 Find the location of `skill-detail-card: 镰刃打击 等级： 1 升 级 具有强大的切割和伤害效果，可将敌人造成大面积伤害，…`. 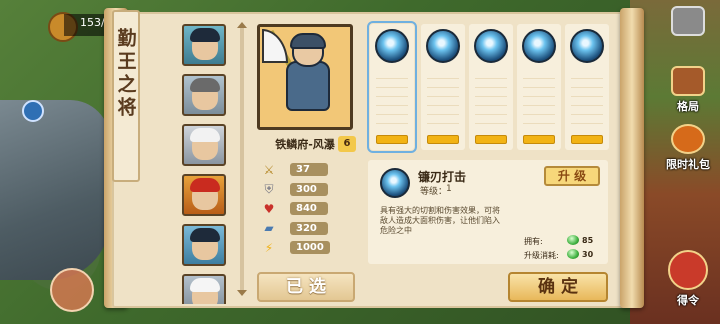

skill-detail-card: 镰刃打击 等级： 1 升 级 具有强大的切割和伤害效果，可将敌人造成大面积伤害，… is located at coordinates (488, 212).